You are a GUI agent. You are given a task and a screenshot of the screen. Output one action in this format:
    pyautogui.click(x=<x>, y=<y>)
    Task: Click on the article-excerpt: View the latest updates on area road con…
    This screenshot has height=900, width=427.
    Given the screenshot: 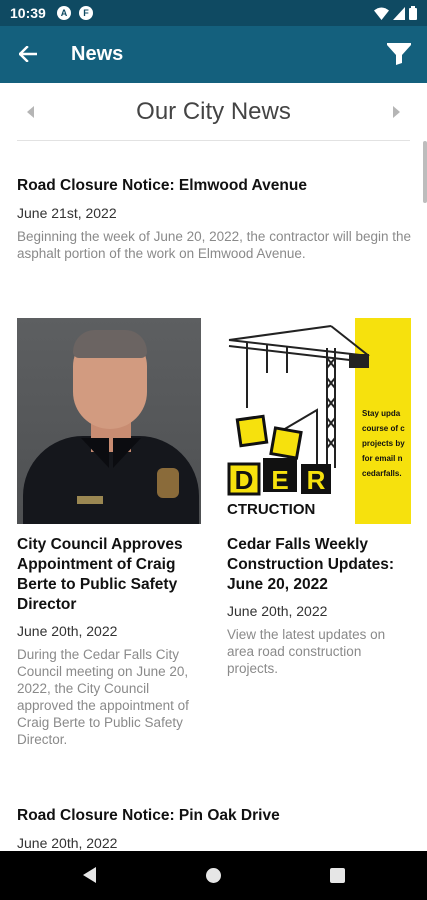 What is the action you would take?
    pyautogui.click(x=306, y=651)
    